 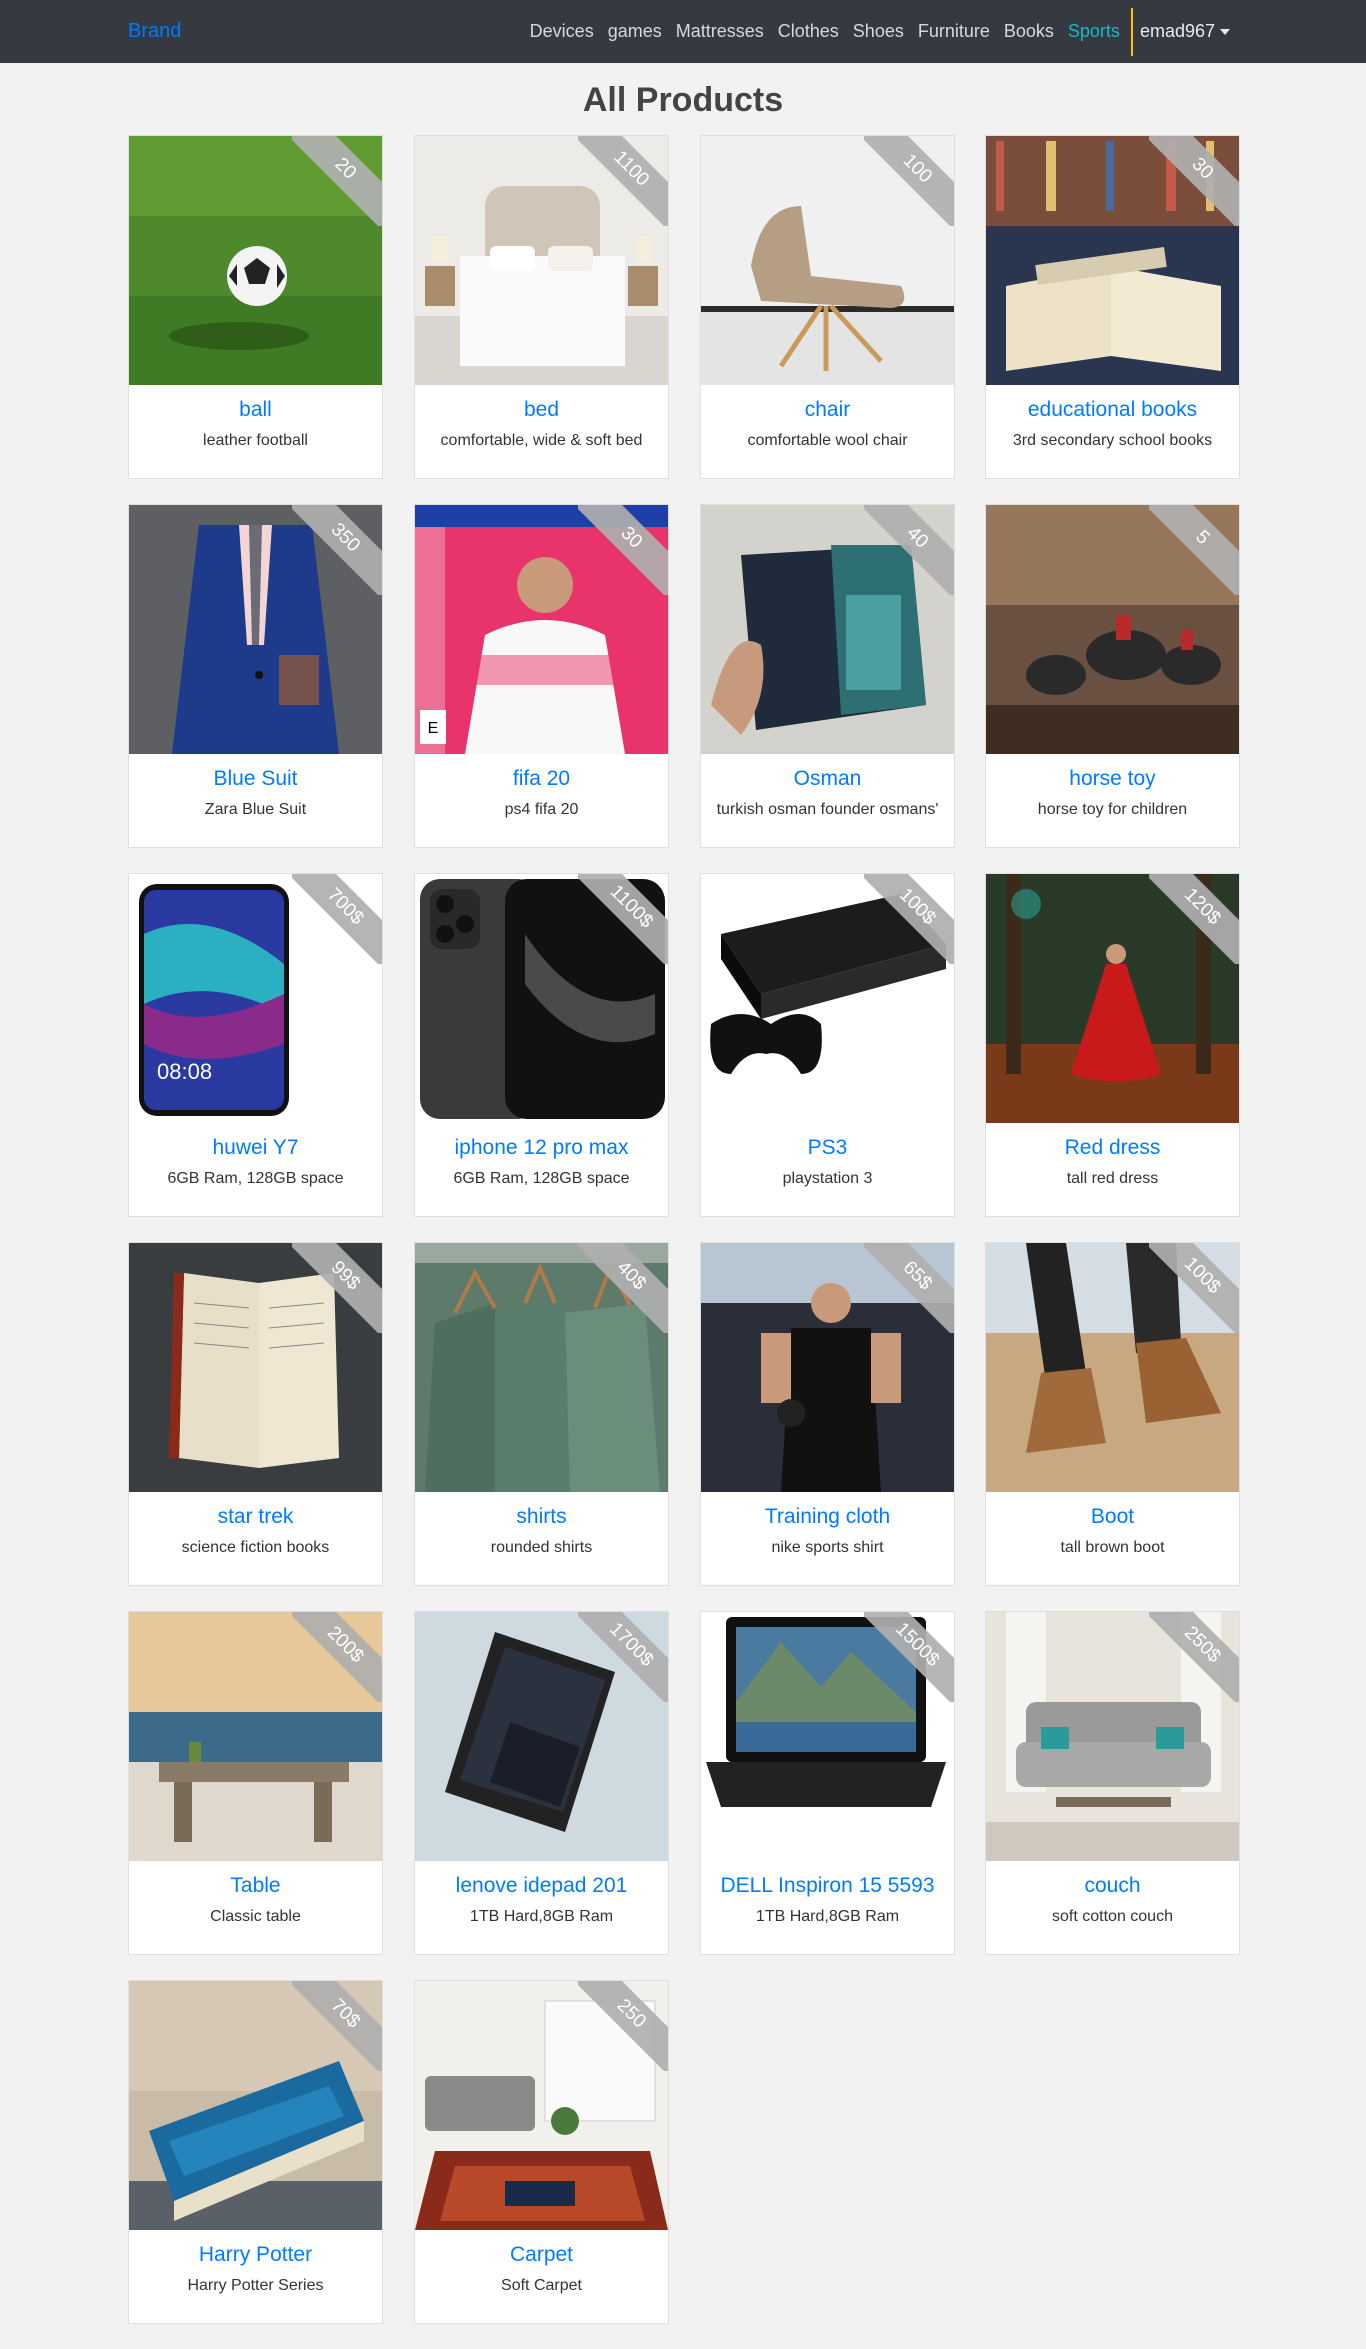 I want to click on product-card: 100$ PS3 playstation 3, so click(x=827, y=1045).